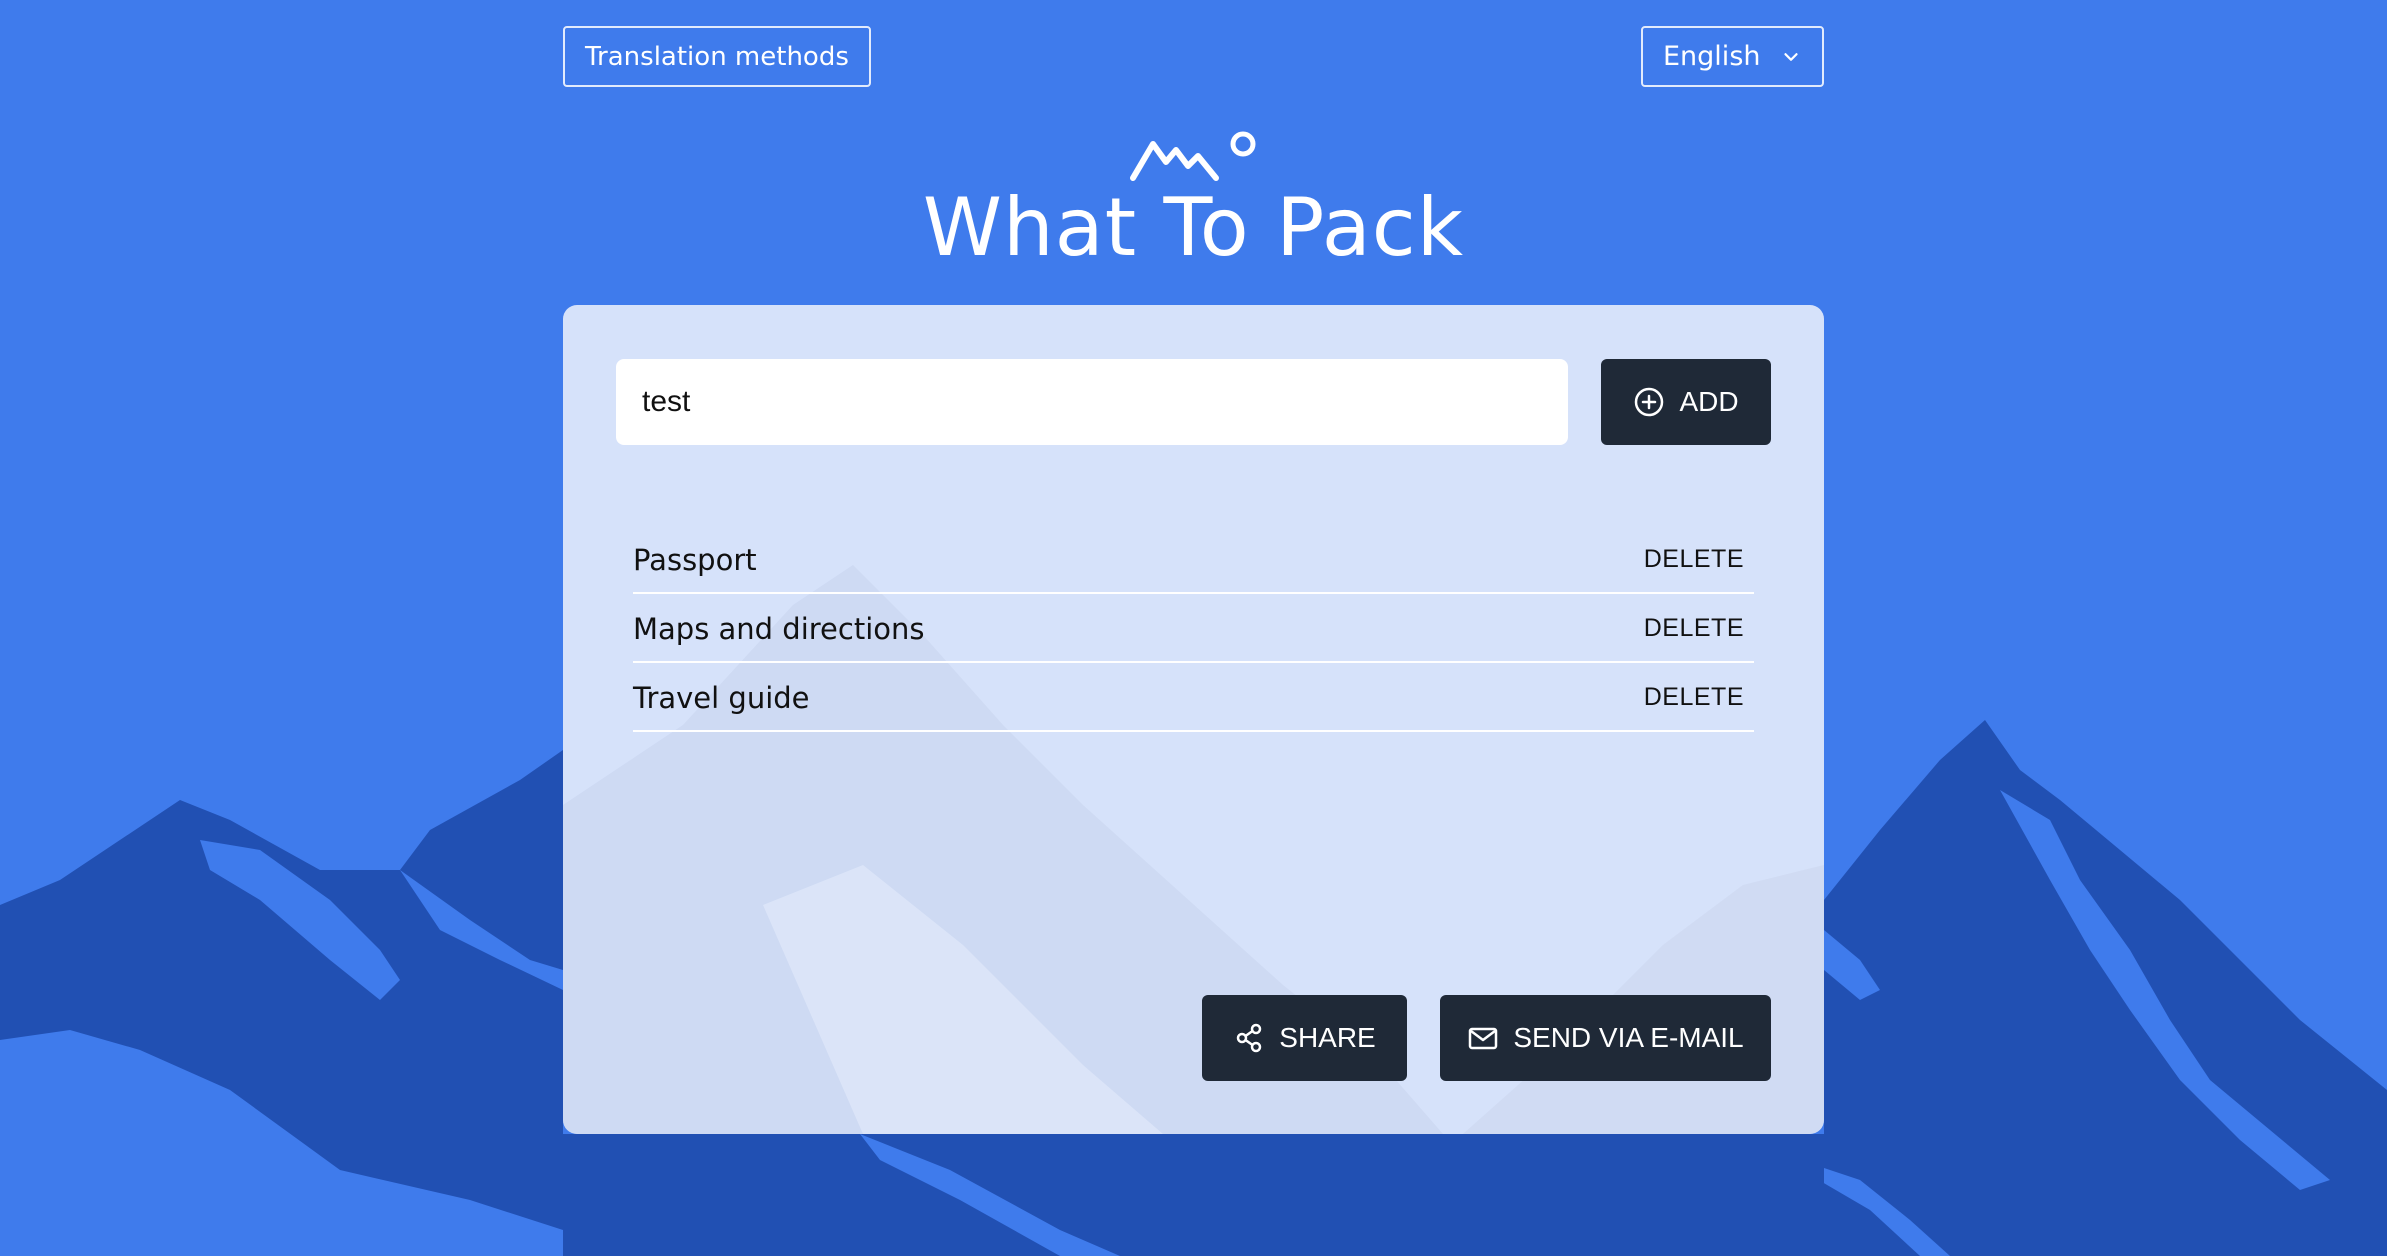  I want to click on item-name: Travel guide, so click(721, 697).